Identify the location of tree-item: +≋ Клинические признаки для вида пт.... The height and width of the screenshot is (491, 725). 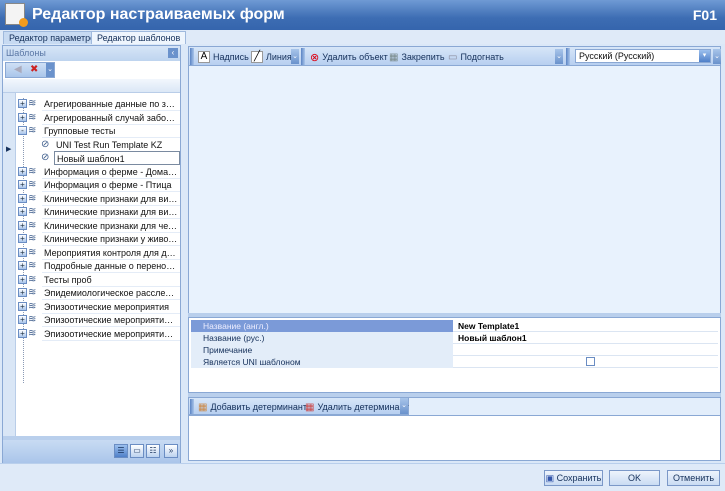
(98, 212).